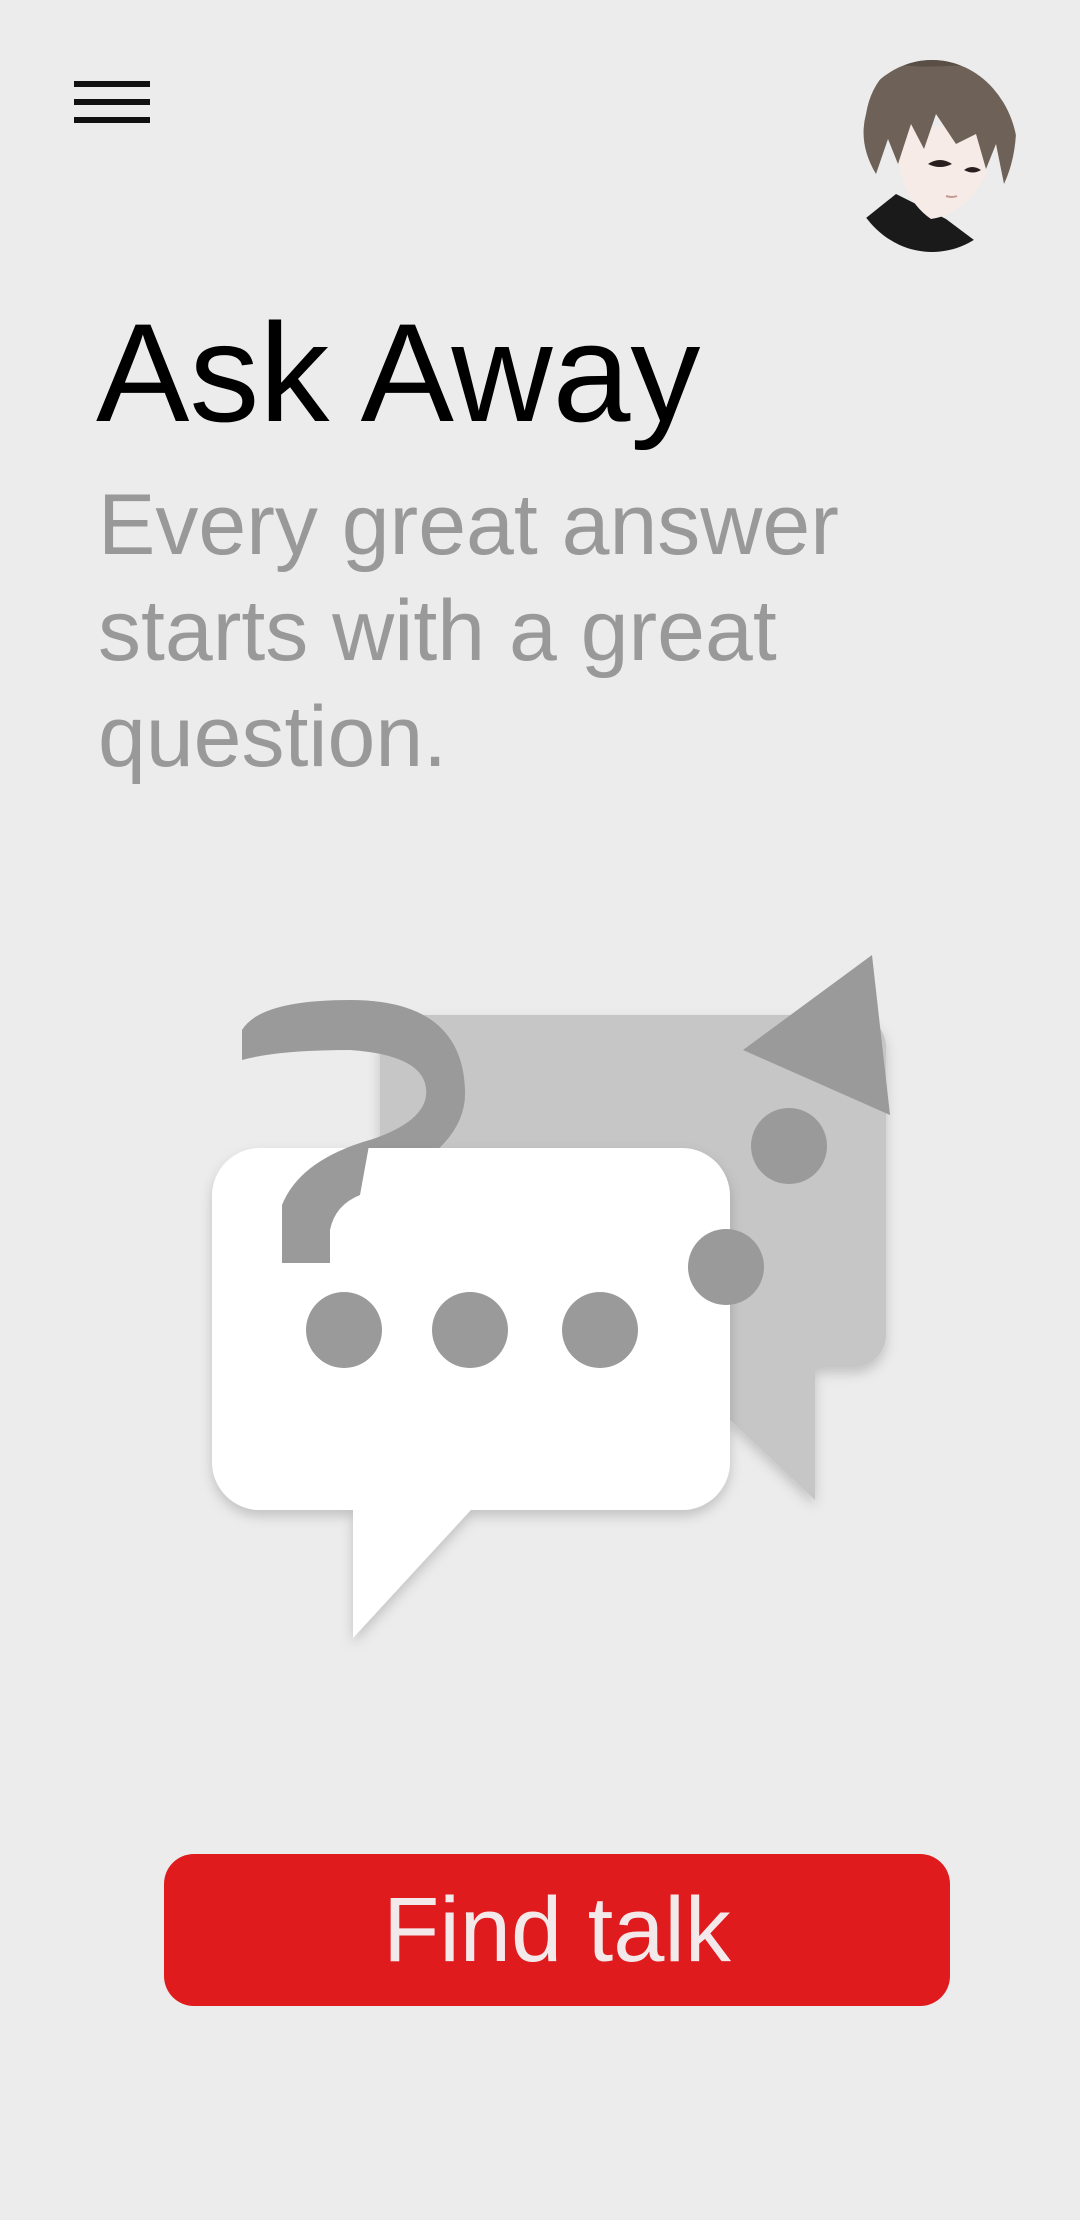  What do you see at coordinates (557, 1930) in the screenshot?
I see `find-talk-button: Find talk` at bounding box center [557, 1930].